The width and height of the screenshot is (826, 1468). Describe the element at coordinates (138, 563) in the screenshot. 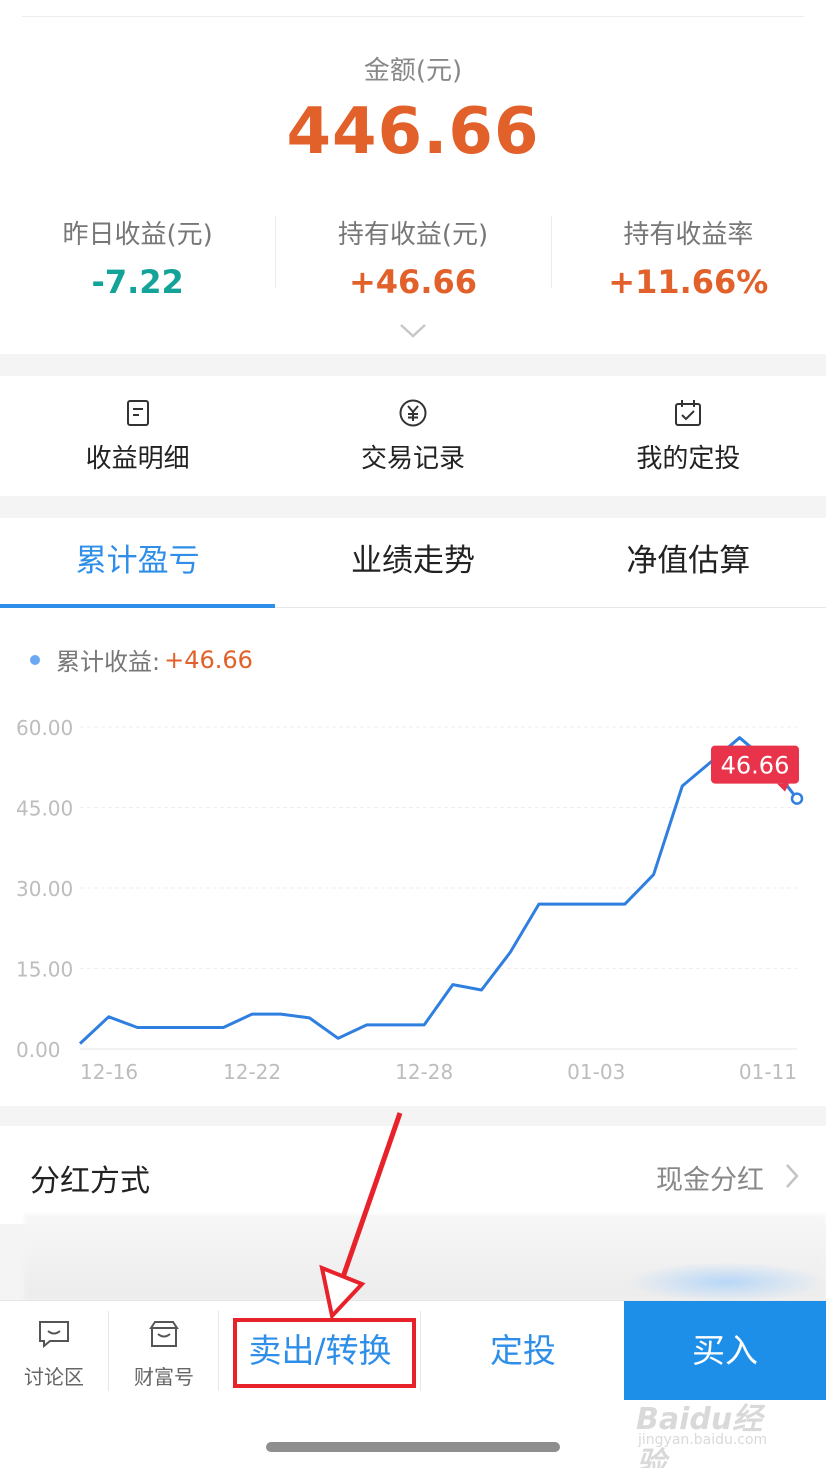

I see `tab-cumulative-pnl: 累计盈亏` at that location.